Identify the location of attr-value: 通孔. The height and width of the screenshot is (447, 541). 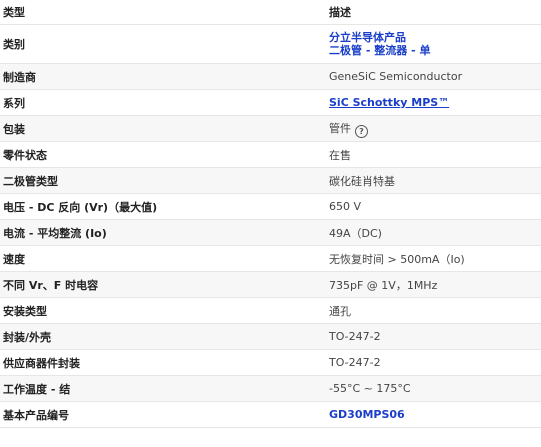
(433, 310).